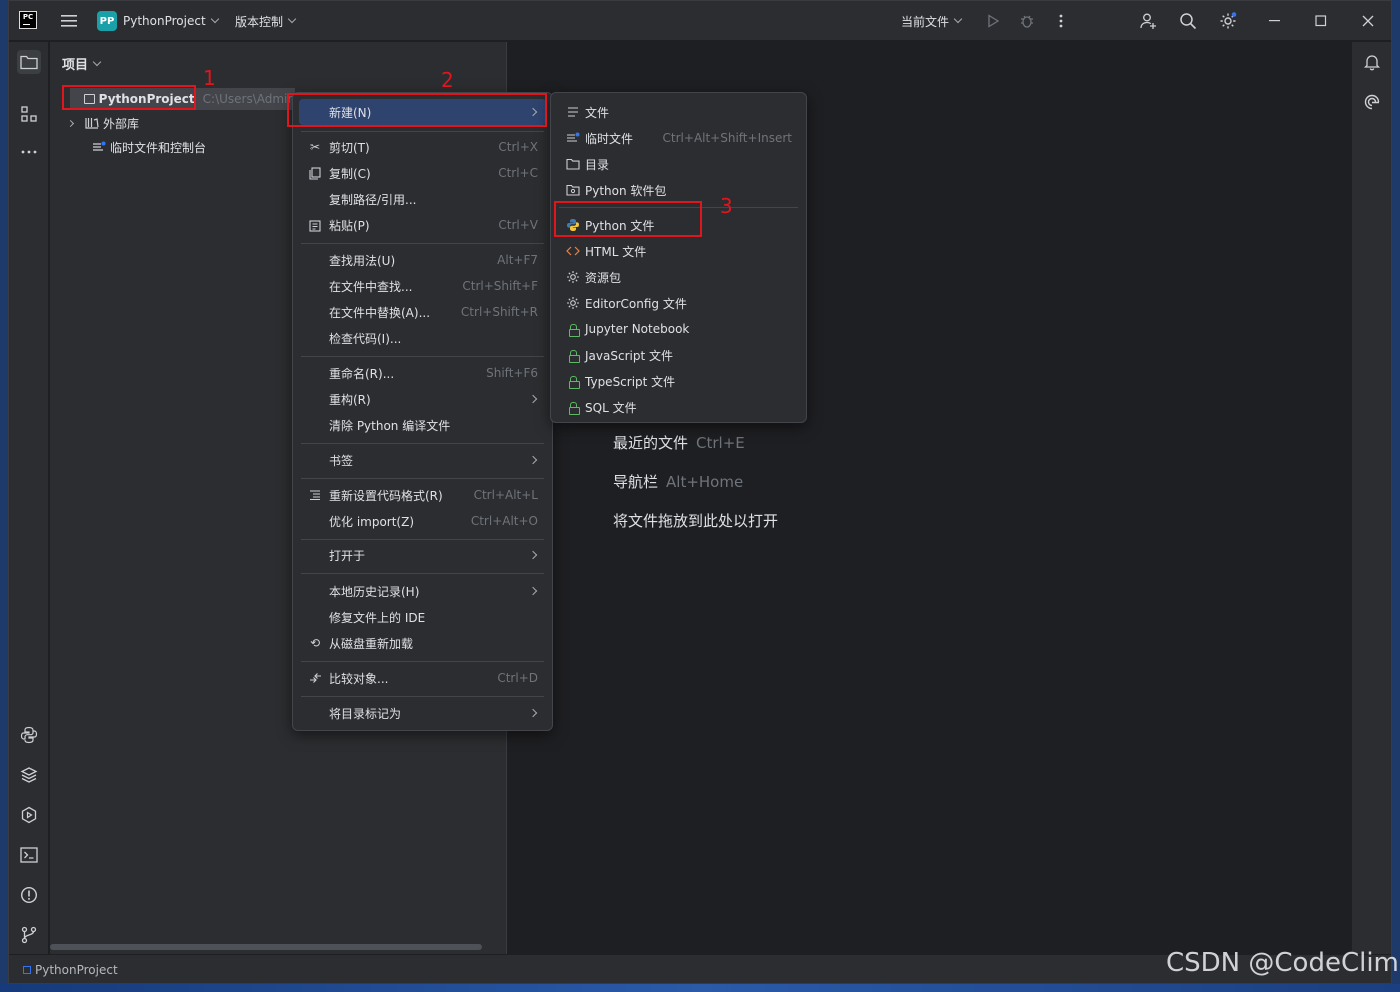  Describe the element at coordinates (1275, 21) in the screenshot. I see `minimize-icon` at that location.